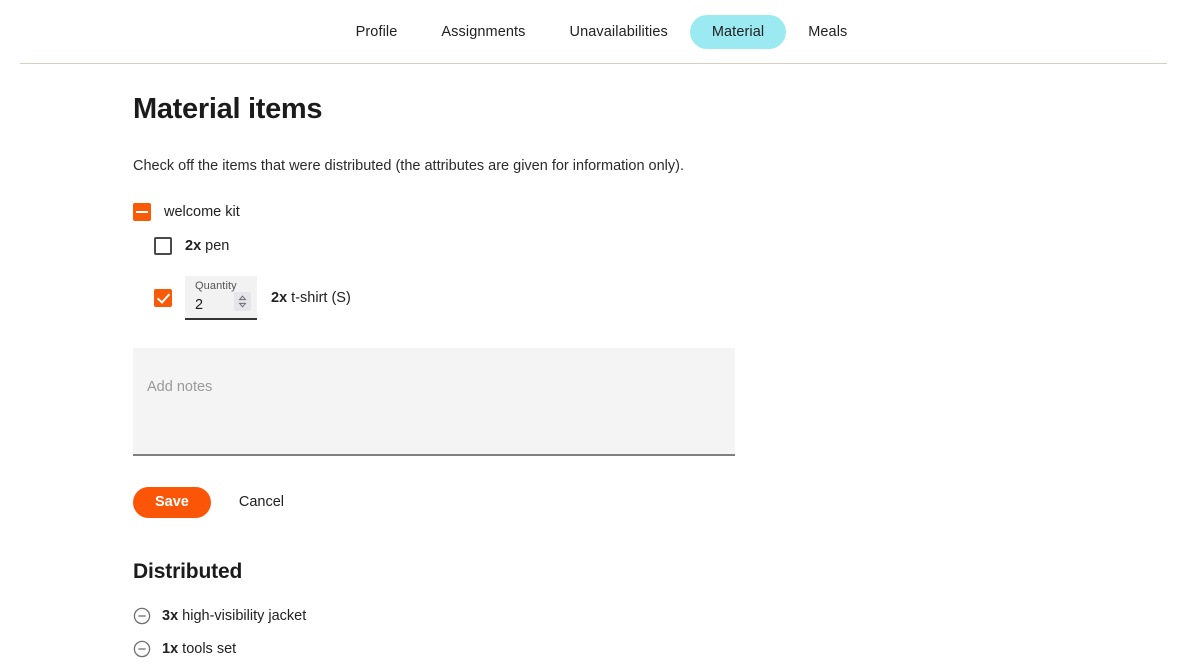 The image size is (1187, 672). What do you see at coordinates (321, 297) in the screenshot?
I see `item-name: t-shirt (S)` at bounding box center [321, 297].